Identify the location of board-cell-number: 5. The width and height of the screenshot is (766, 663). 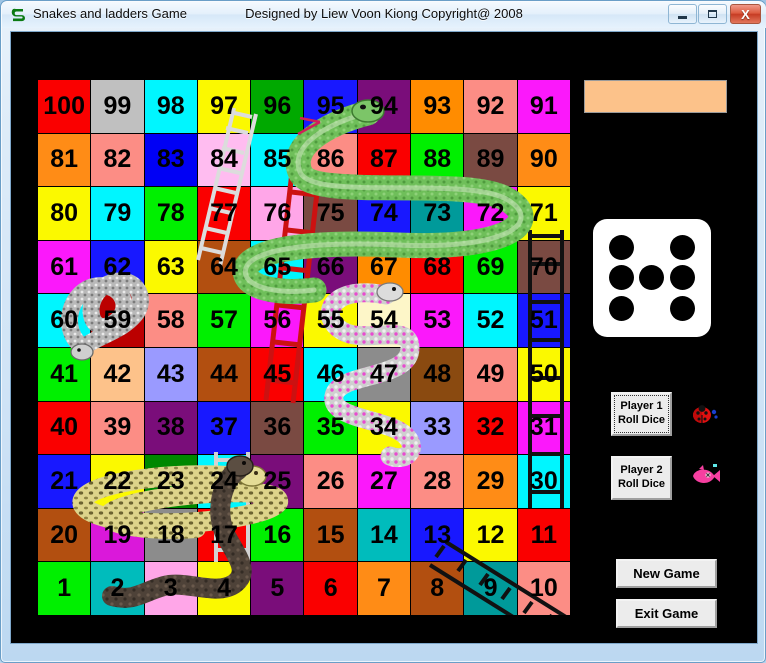
(277, 588).